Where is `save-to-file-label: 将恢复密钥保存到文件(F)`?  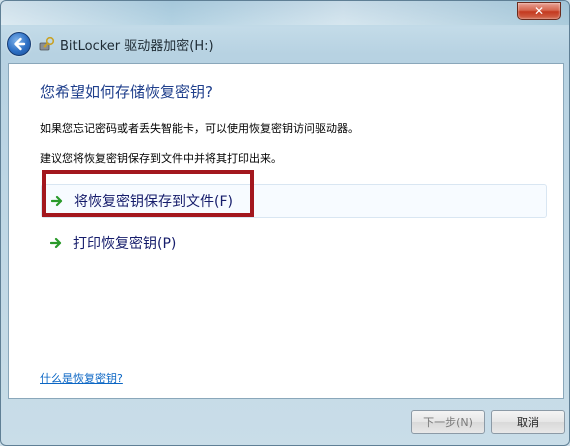 save-to-file-label: 将恢复密钥保存到文件(F) is located at coordinates (153, 202).